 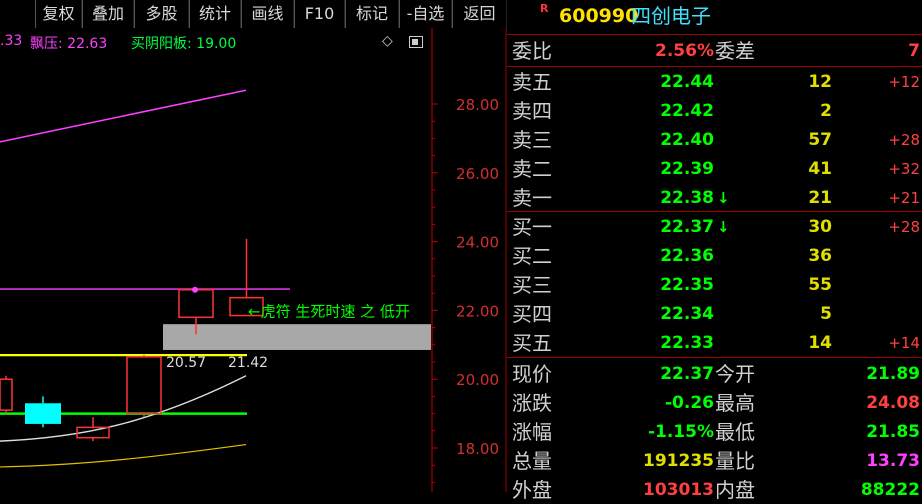 I want to click on stat-label: 外盘, so click(x=532, y=490).